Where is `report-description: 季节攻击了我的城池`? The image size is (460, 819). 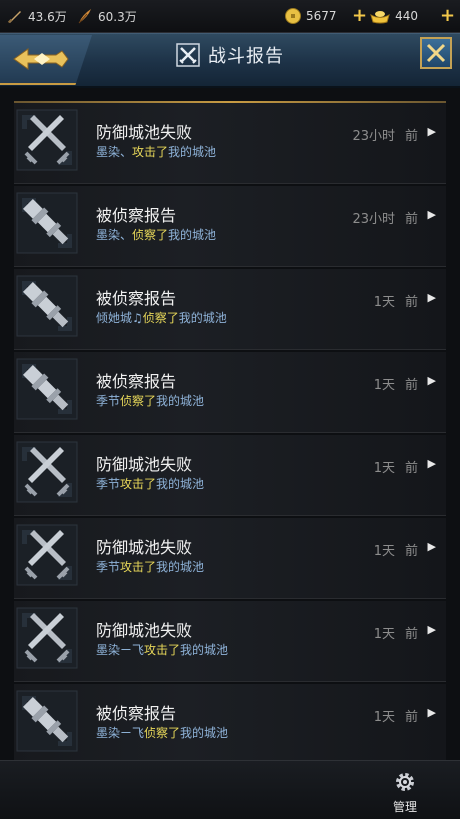 report-description: 季节攻击了我的城池 is located at coordinates (150, 483).